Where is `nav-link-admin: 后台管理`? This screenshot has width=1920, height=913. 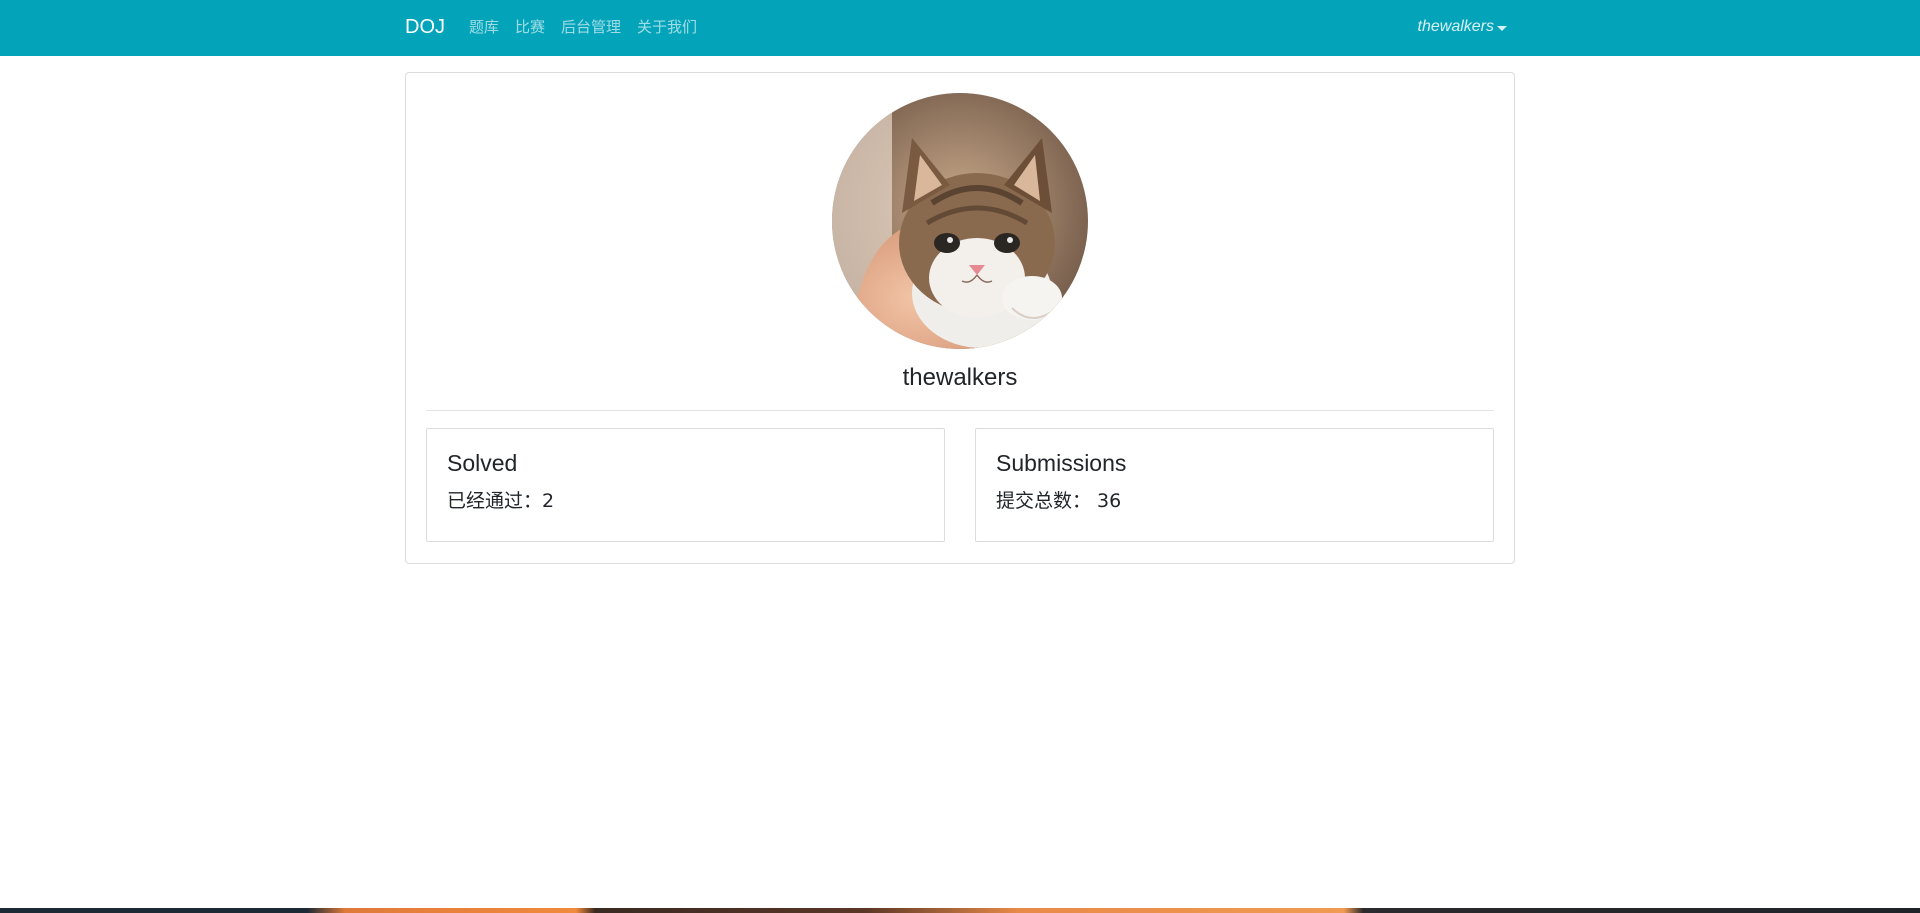
nav-link-admin: 后台管理 is located at coordinates (591, 27).